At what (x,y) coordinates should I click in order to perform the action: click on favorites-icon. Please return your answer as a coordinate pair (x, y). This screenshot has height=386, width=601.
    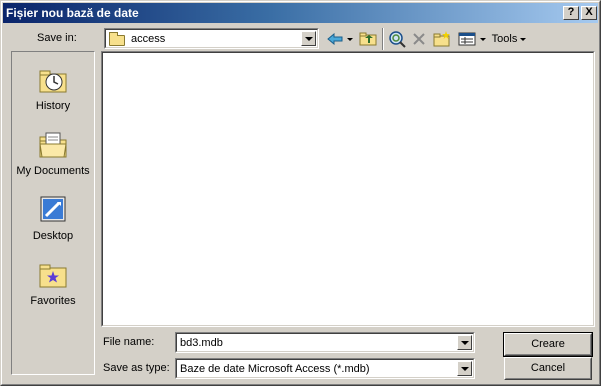
    Looking at the image, I should click on (53, 276).